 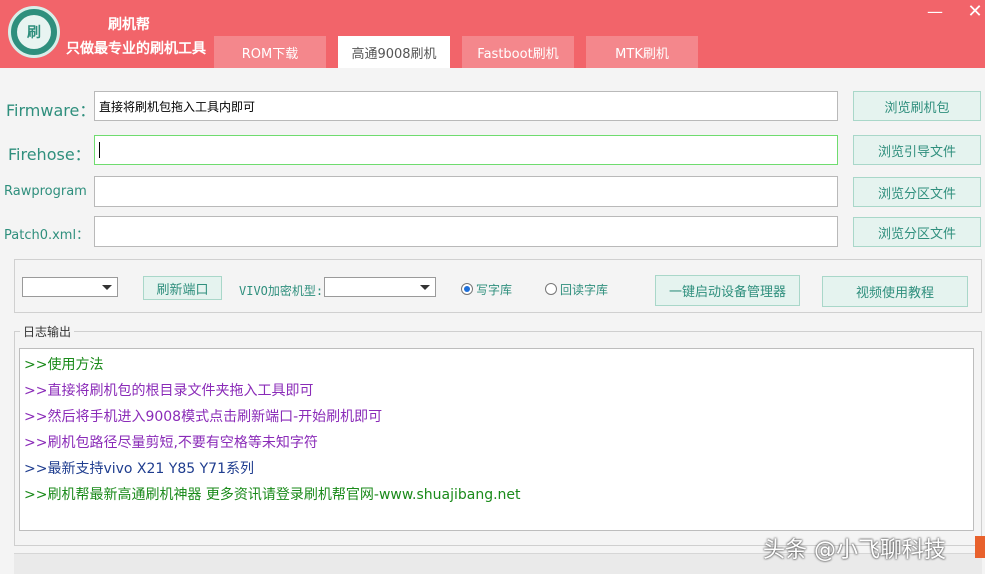 What do you see at coordinates (466, 191) in the screenshot?
I see `rawprogram-input` at bounding box center [466, 191].